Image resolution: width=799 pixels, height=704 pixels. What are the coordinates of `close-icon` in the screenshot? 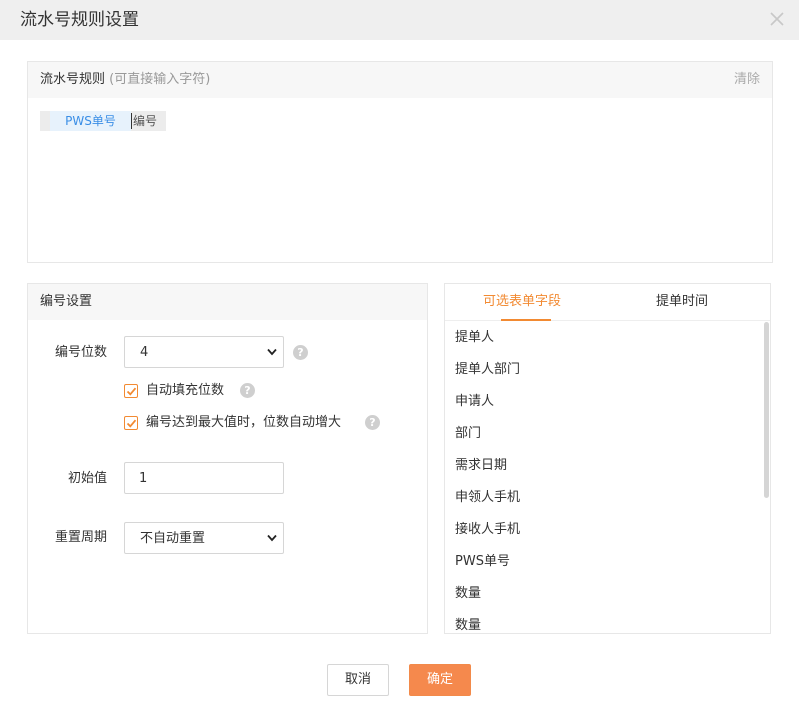 It's located at (777, 19).